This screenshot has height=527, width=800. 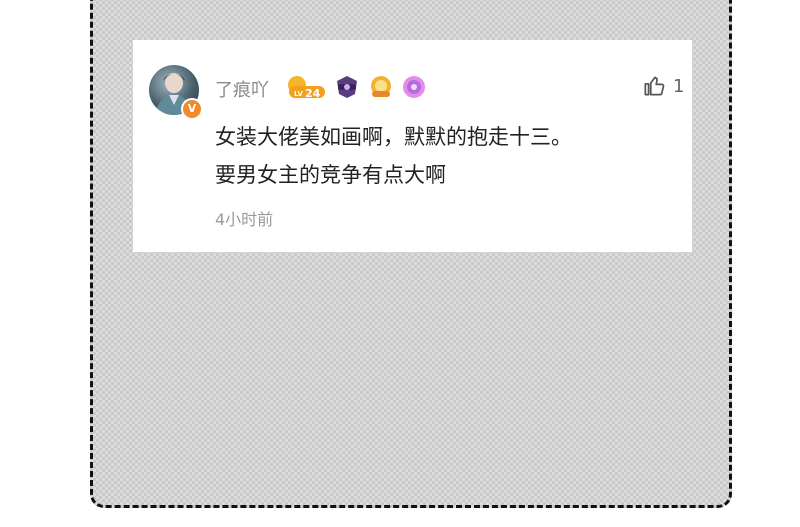 I want to click on like-button: 1, so click(x=662, y=86).